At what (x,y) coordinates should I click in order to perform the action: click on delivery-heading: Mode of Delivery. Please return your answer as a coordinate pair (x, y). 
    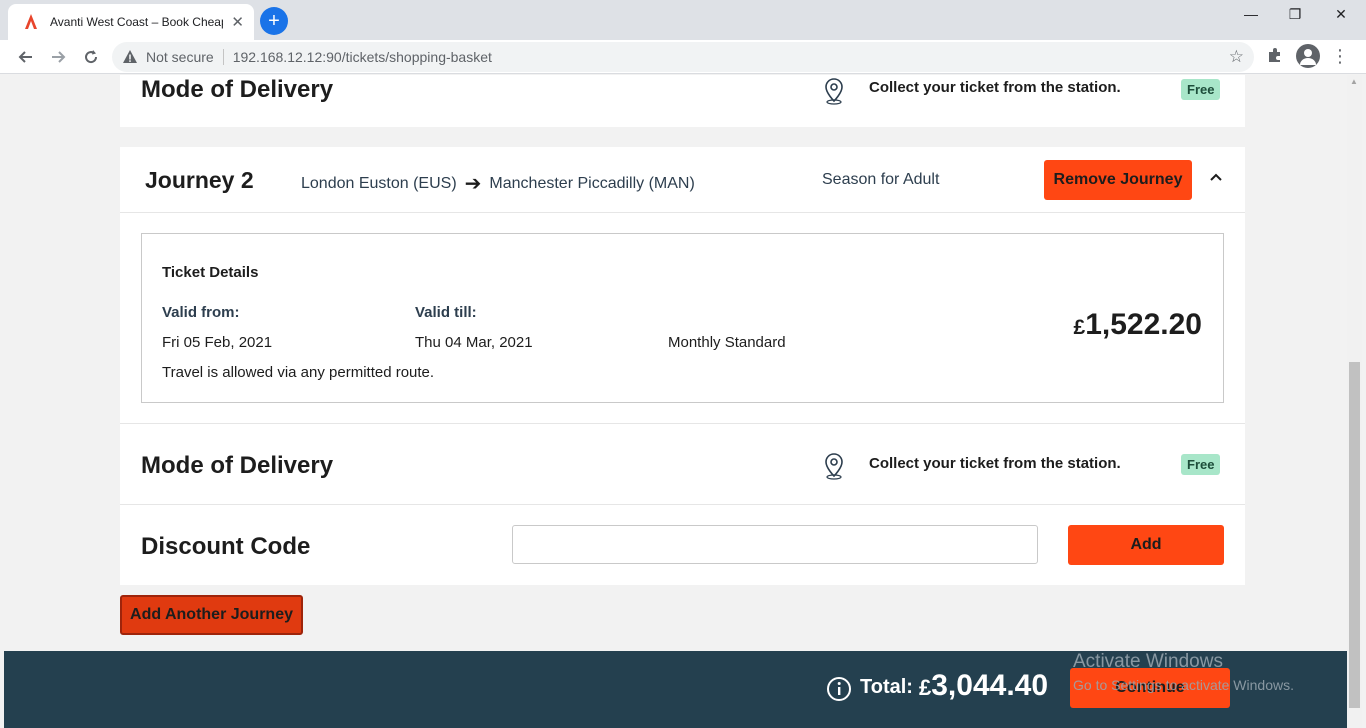
    Looking at the image, I should click on (237, 89).